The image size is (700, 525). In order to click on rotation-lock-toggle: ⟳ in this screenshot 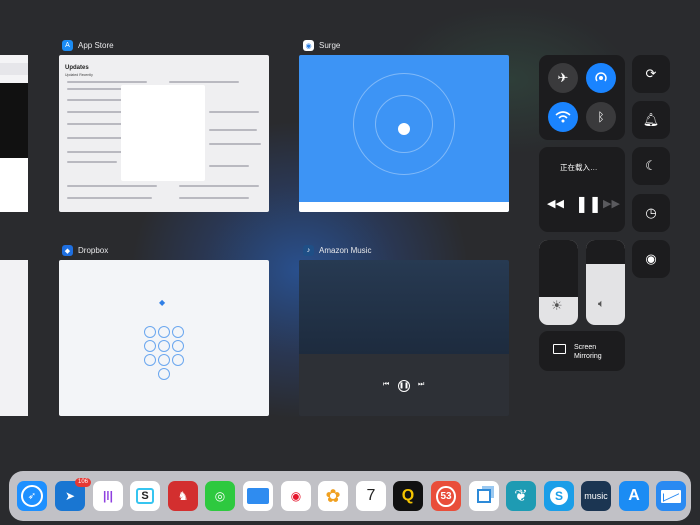, I will do `click(651, 74)`.